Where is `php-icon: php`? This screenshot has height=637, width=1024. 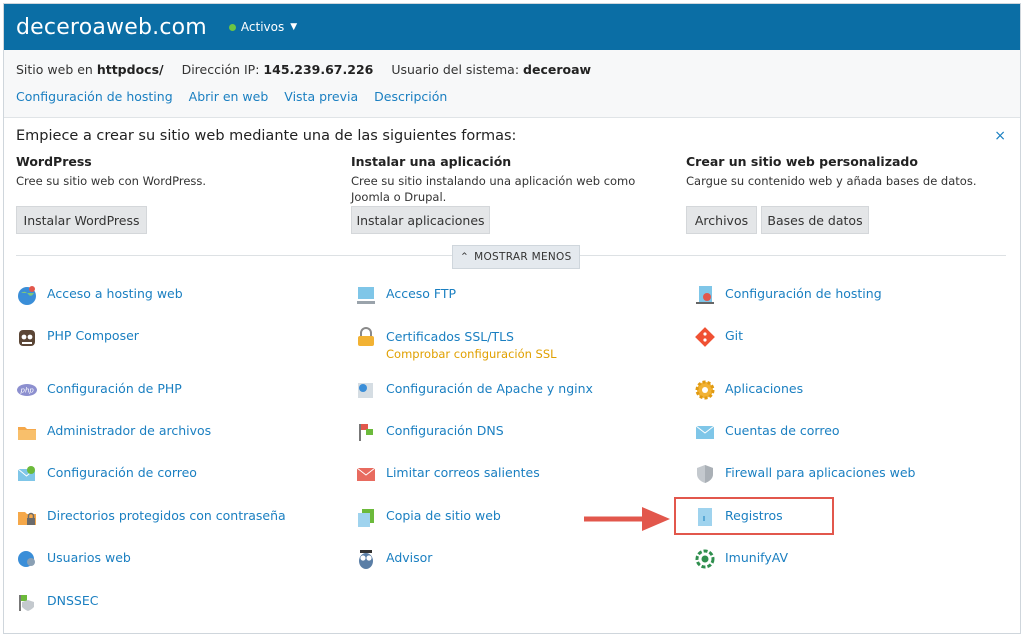
php-icon: php is located at coordinates (27, 390).